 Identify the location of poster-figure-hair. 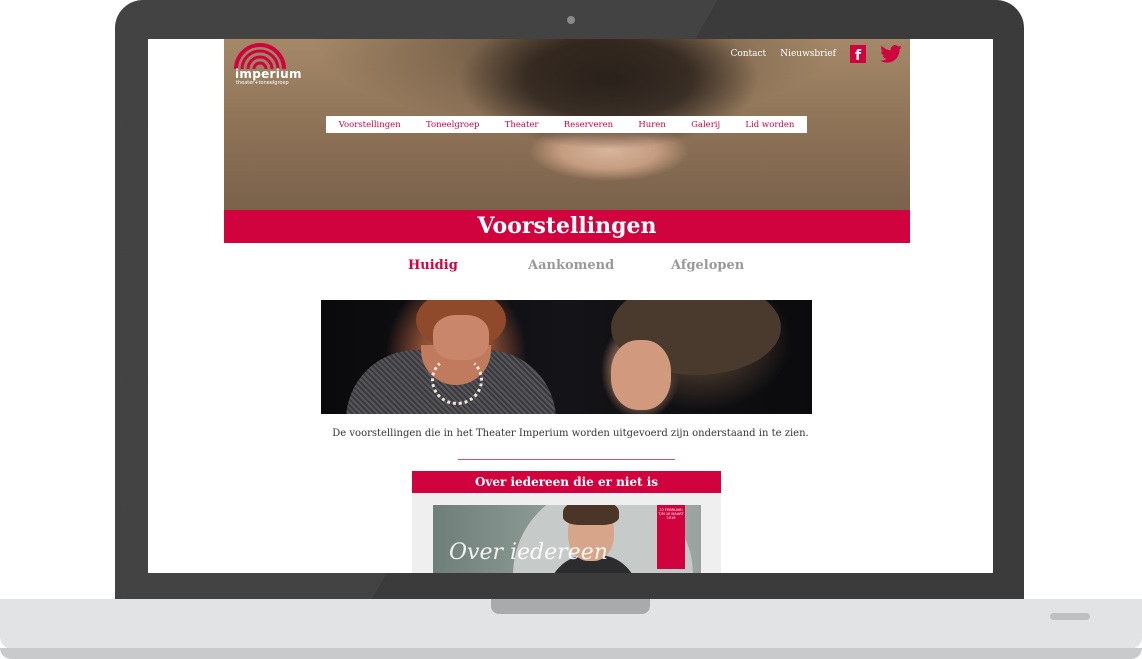
(591, 515).